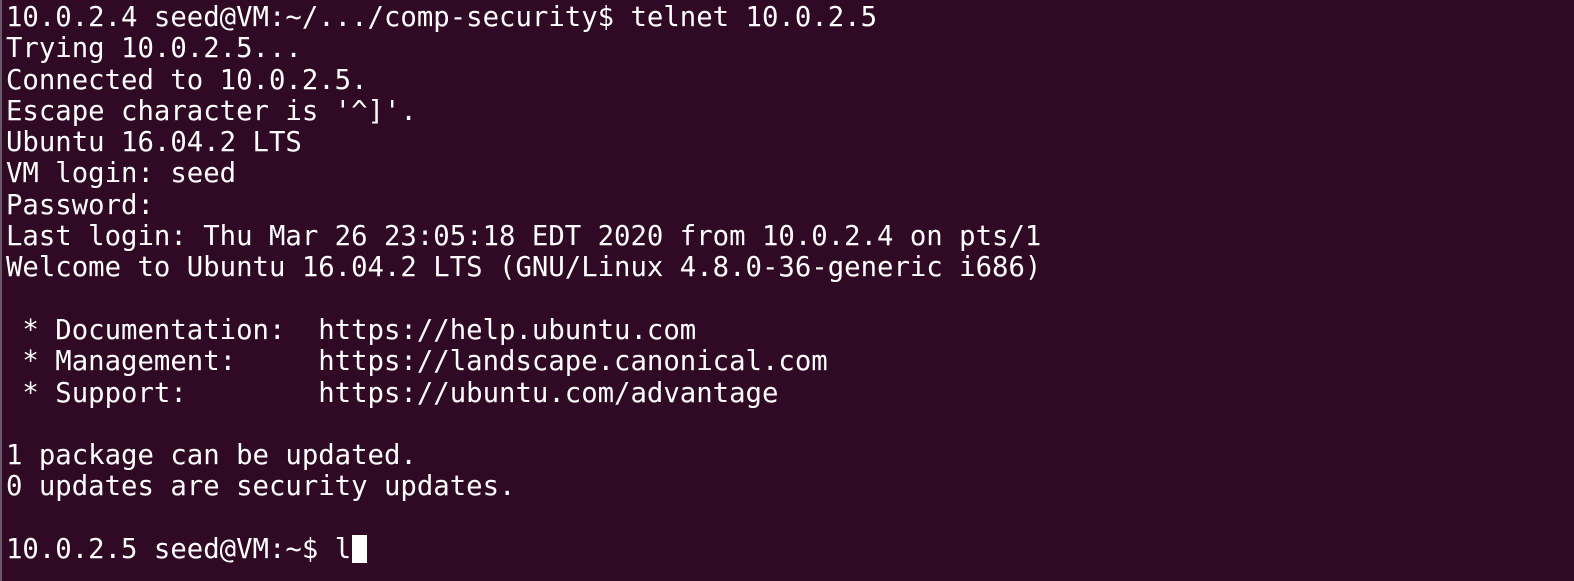 The height and width of the screenshot is (581, 1574). Describe the element at coordinates (88, 205) in the screenshot. I see `terminal-line: Password:` at that location.